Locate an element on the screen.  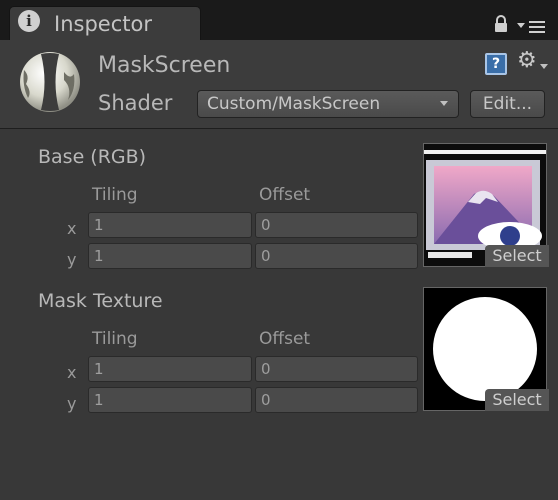
property-title: Mask Texture is located at coordinates (100, 301).